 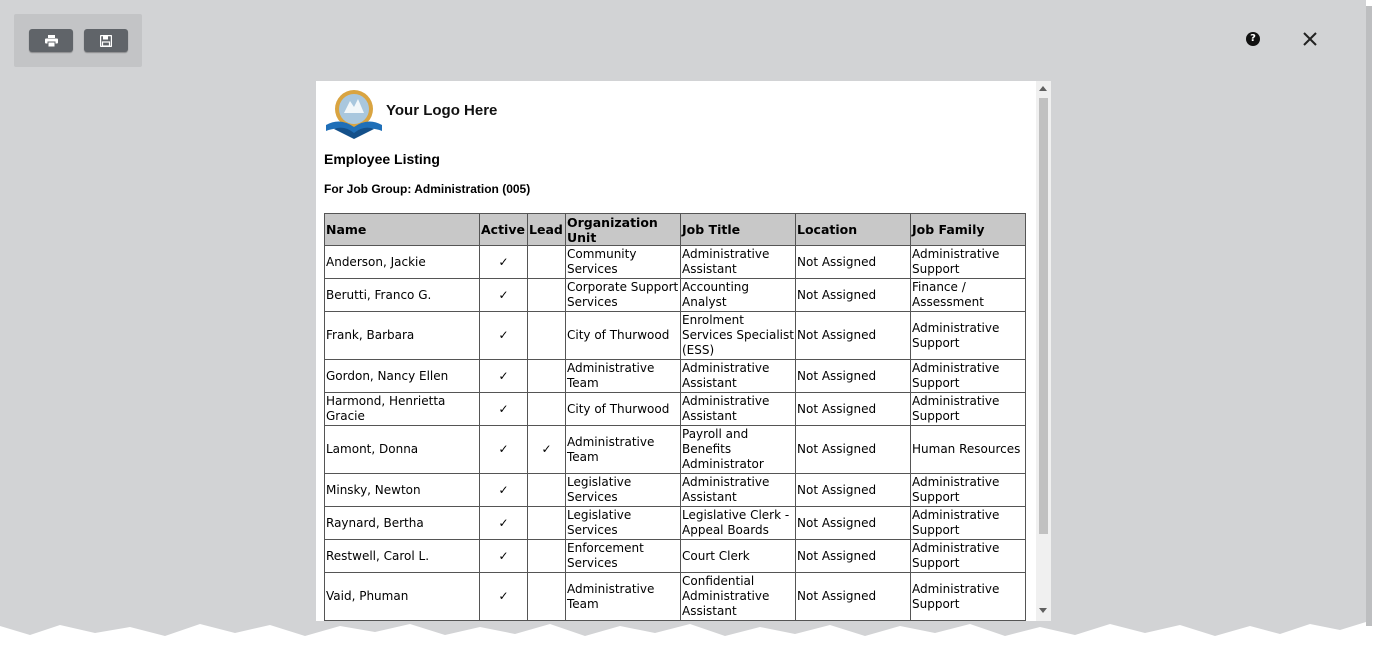 What do you see at coordinates (78, 40) in the screenshot?
I see `report-toolbar` at bounding box center [78, 40].